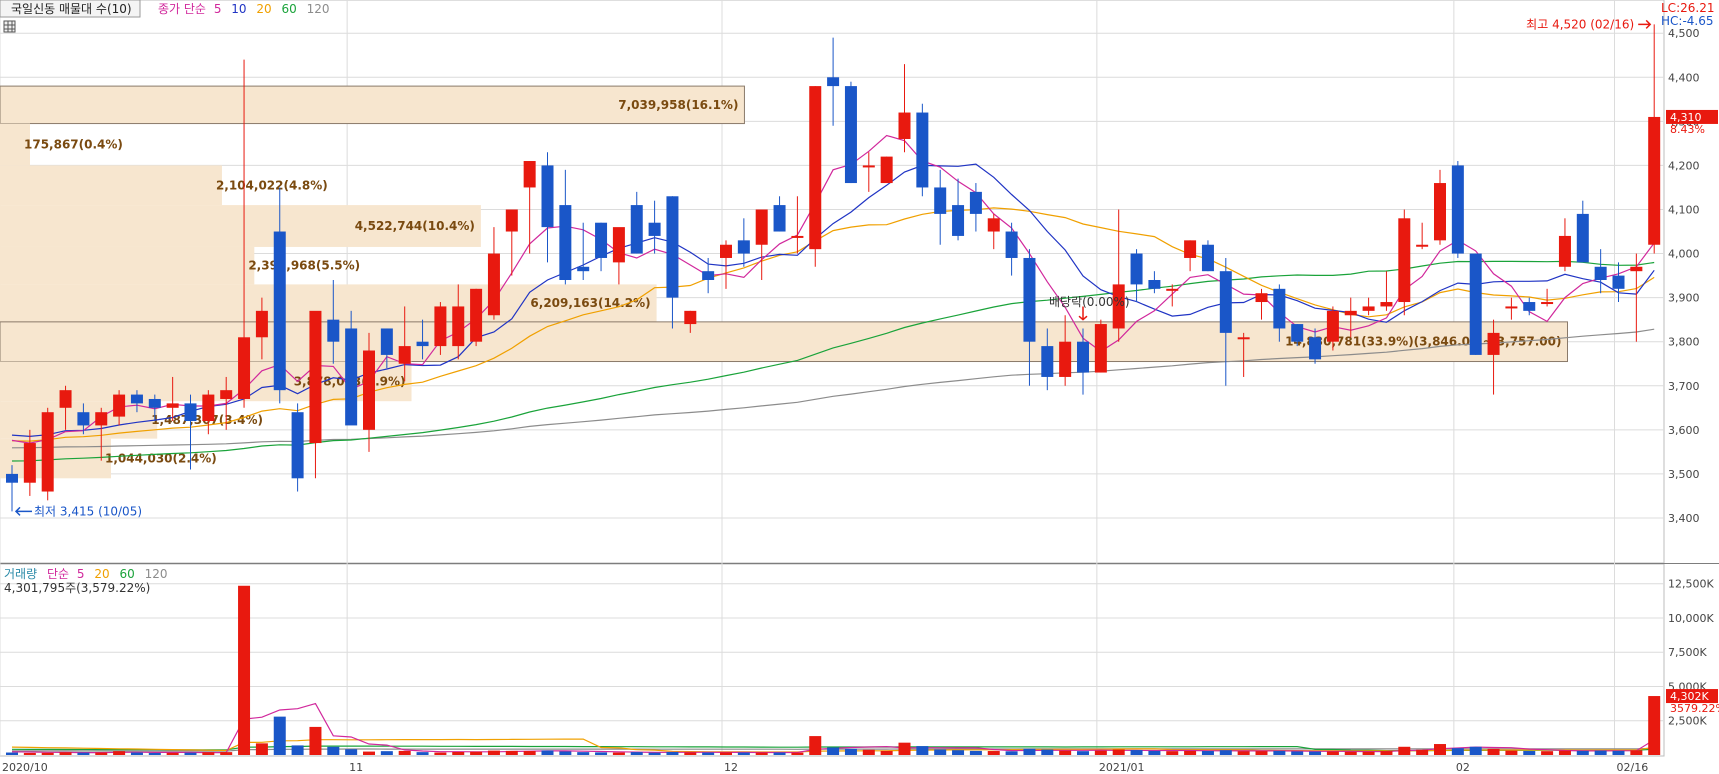 This screenshot has width=1719, height=774. What do you see at coordinates (9, 26) in the screenshot?
I see `table-icon` at bounding box center [9, 26].